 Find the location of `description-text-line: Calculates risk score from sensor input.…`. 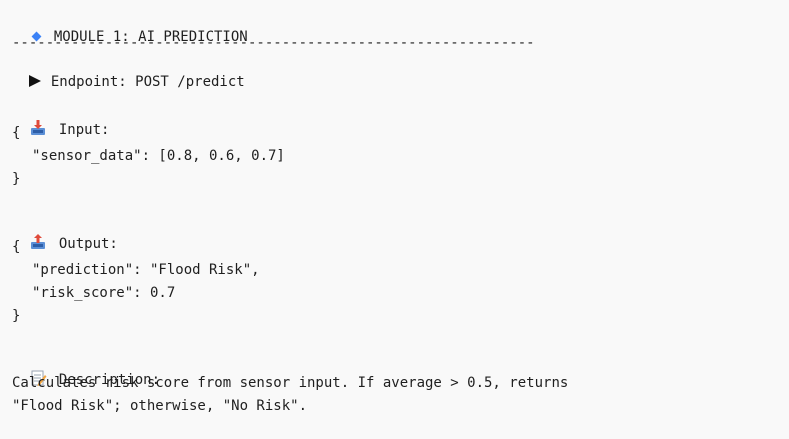

description-text-line: Calculates risk score from sensor input.… is located at coordinates (290, 383).